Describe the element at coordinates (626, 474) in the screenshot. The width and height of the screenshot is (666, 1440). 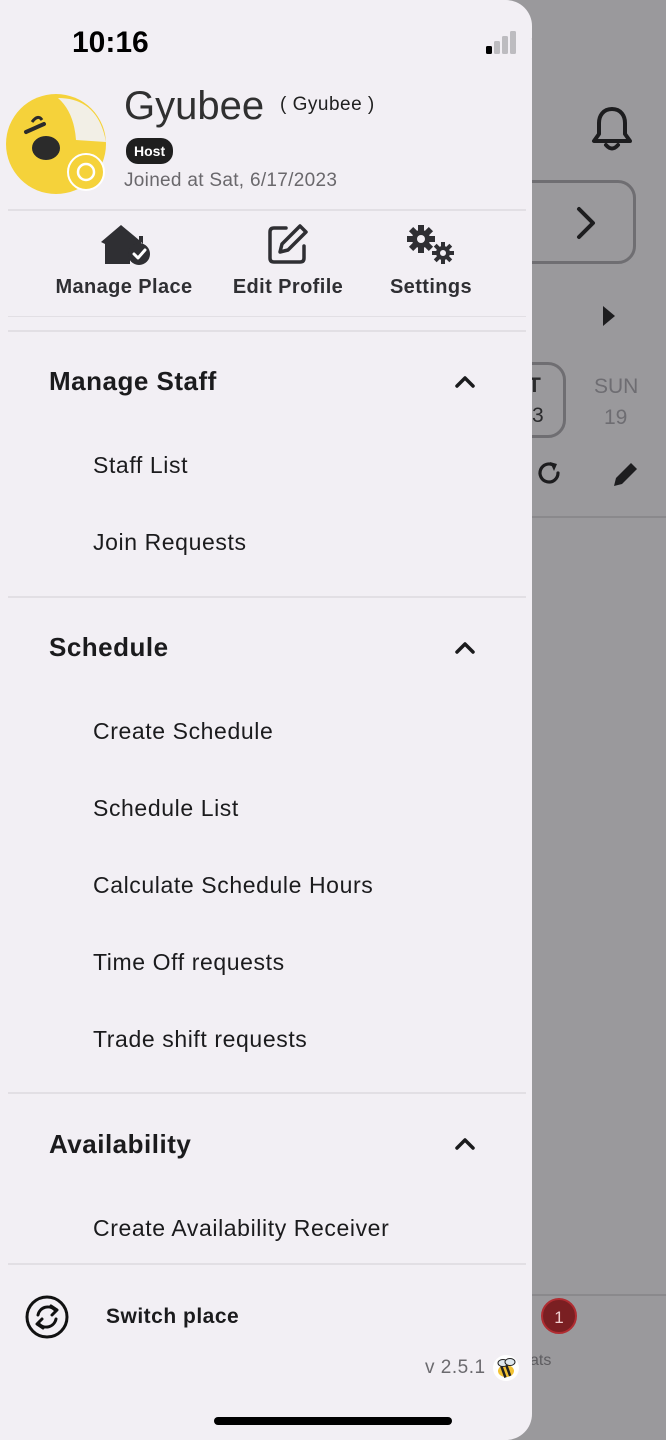
I see `pencil-icon` at that location.